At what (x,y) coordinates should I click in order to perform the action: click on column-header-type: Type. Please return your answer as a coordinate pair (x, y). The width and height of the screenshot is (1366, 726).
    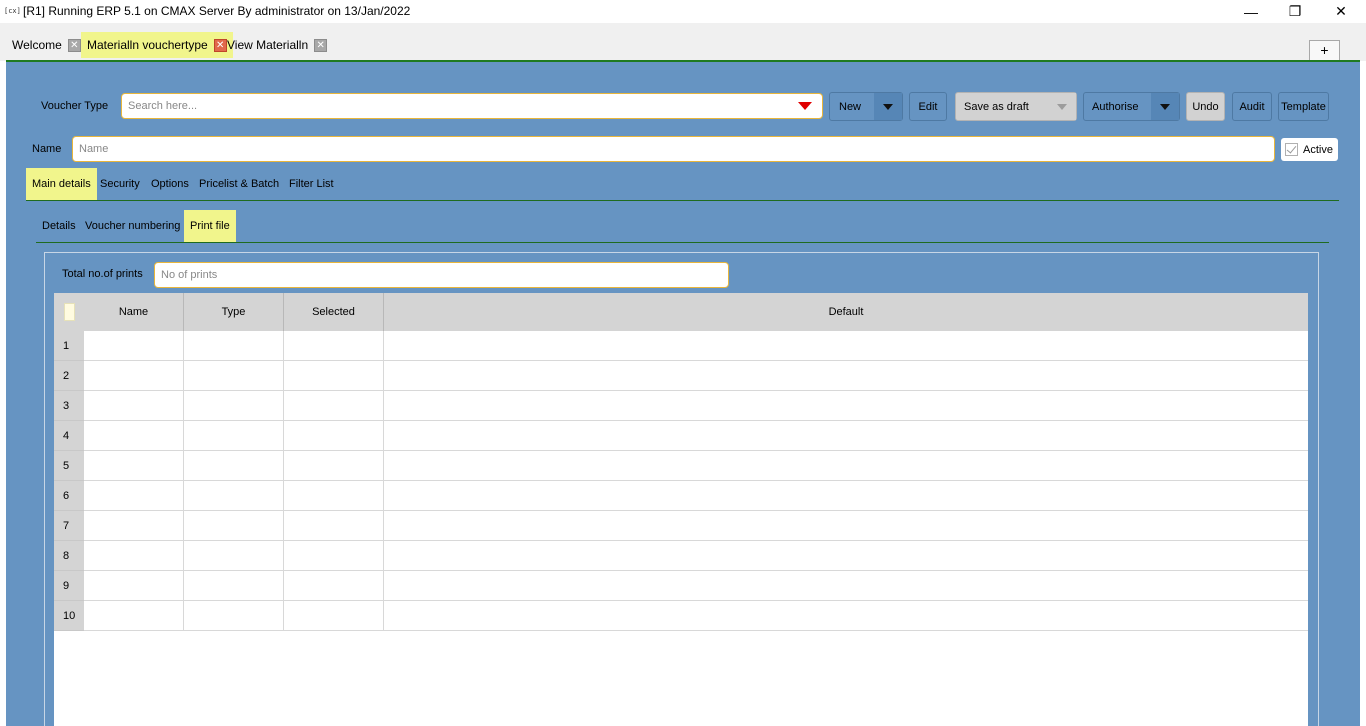
    Looking at the image, I should click on (234, 312).